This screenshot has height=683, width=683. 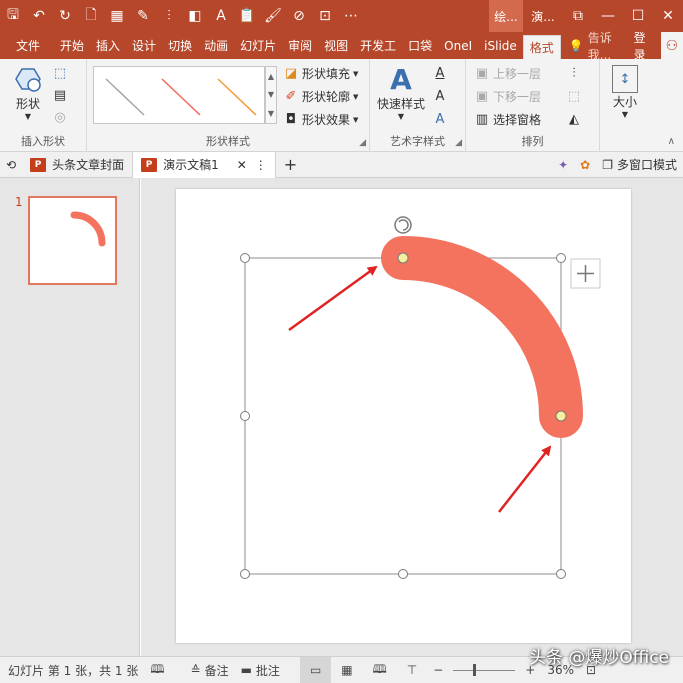 What do you see at coordinates (351, 16) in the screenshot?
I see `more-icon: ⋯` at bounding box center [351, 16].